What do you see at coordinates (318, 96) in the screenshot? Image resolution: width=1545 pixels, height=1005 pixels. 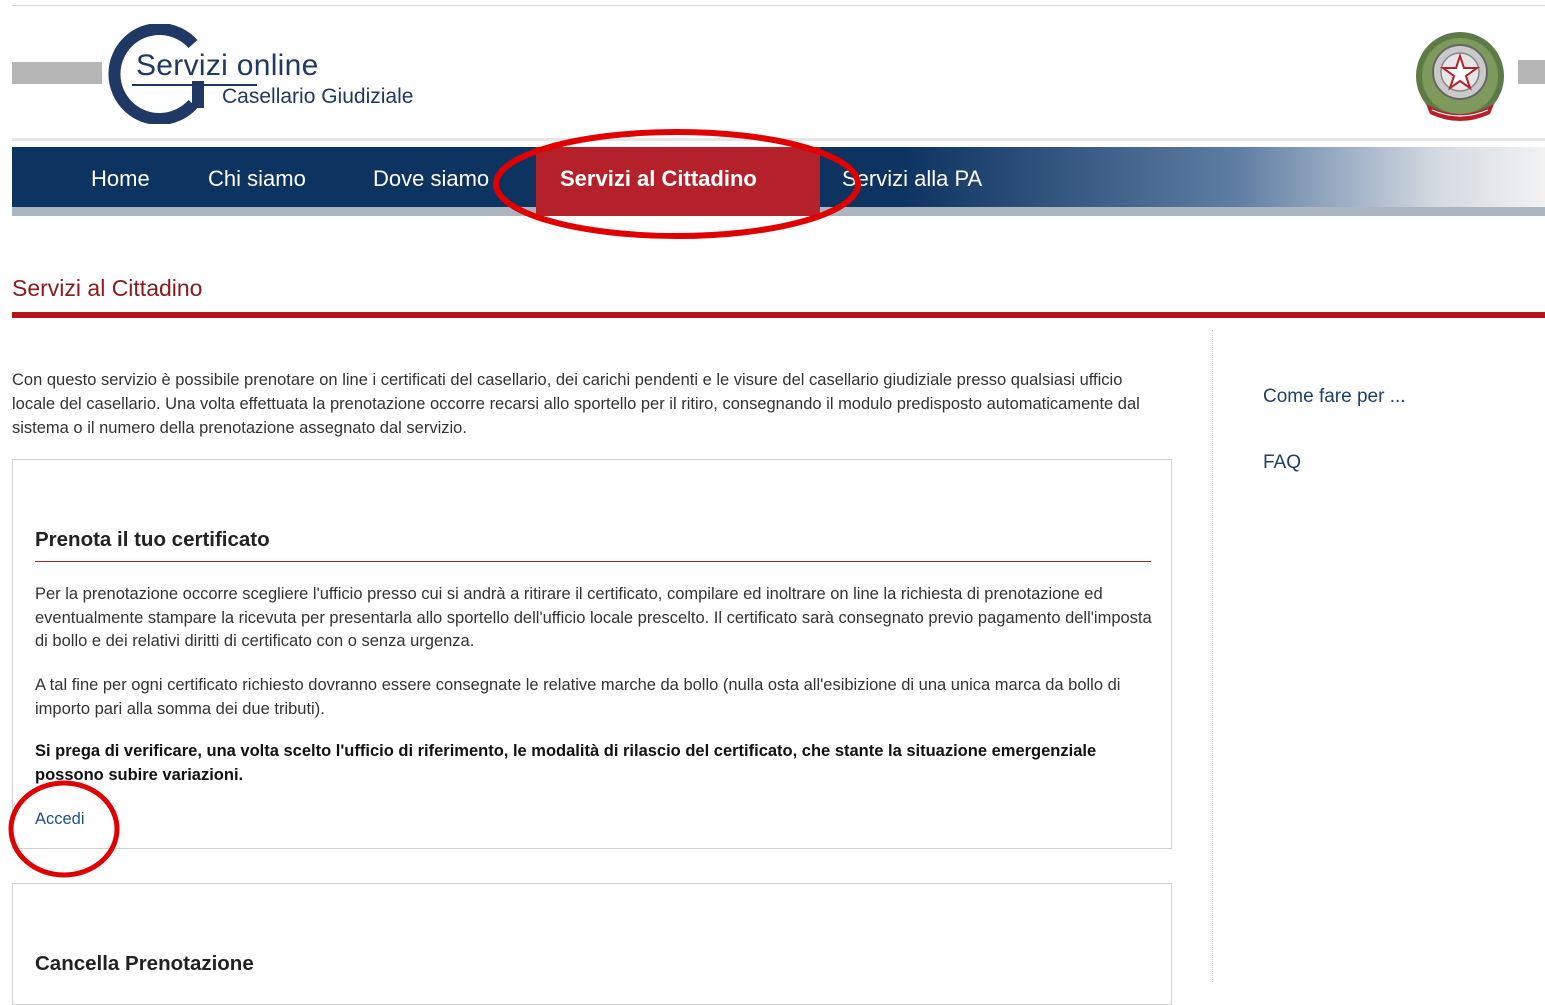 I see `logo-subtitle: Casellario Giudiziale` at bounding box center [318, 96].